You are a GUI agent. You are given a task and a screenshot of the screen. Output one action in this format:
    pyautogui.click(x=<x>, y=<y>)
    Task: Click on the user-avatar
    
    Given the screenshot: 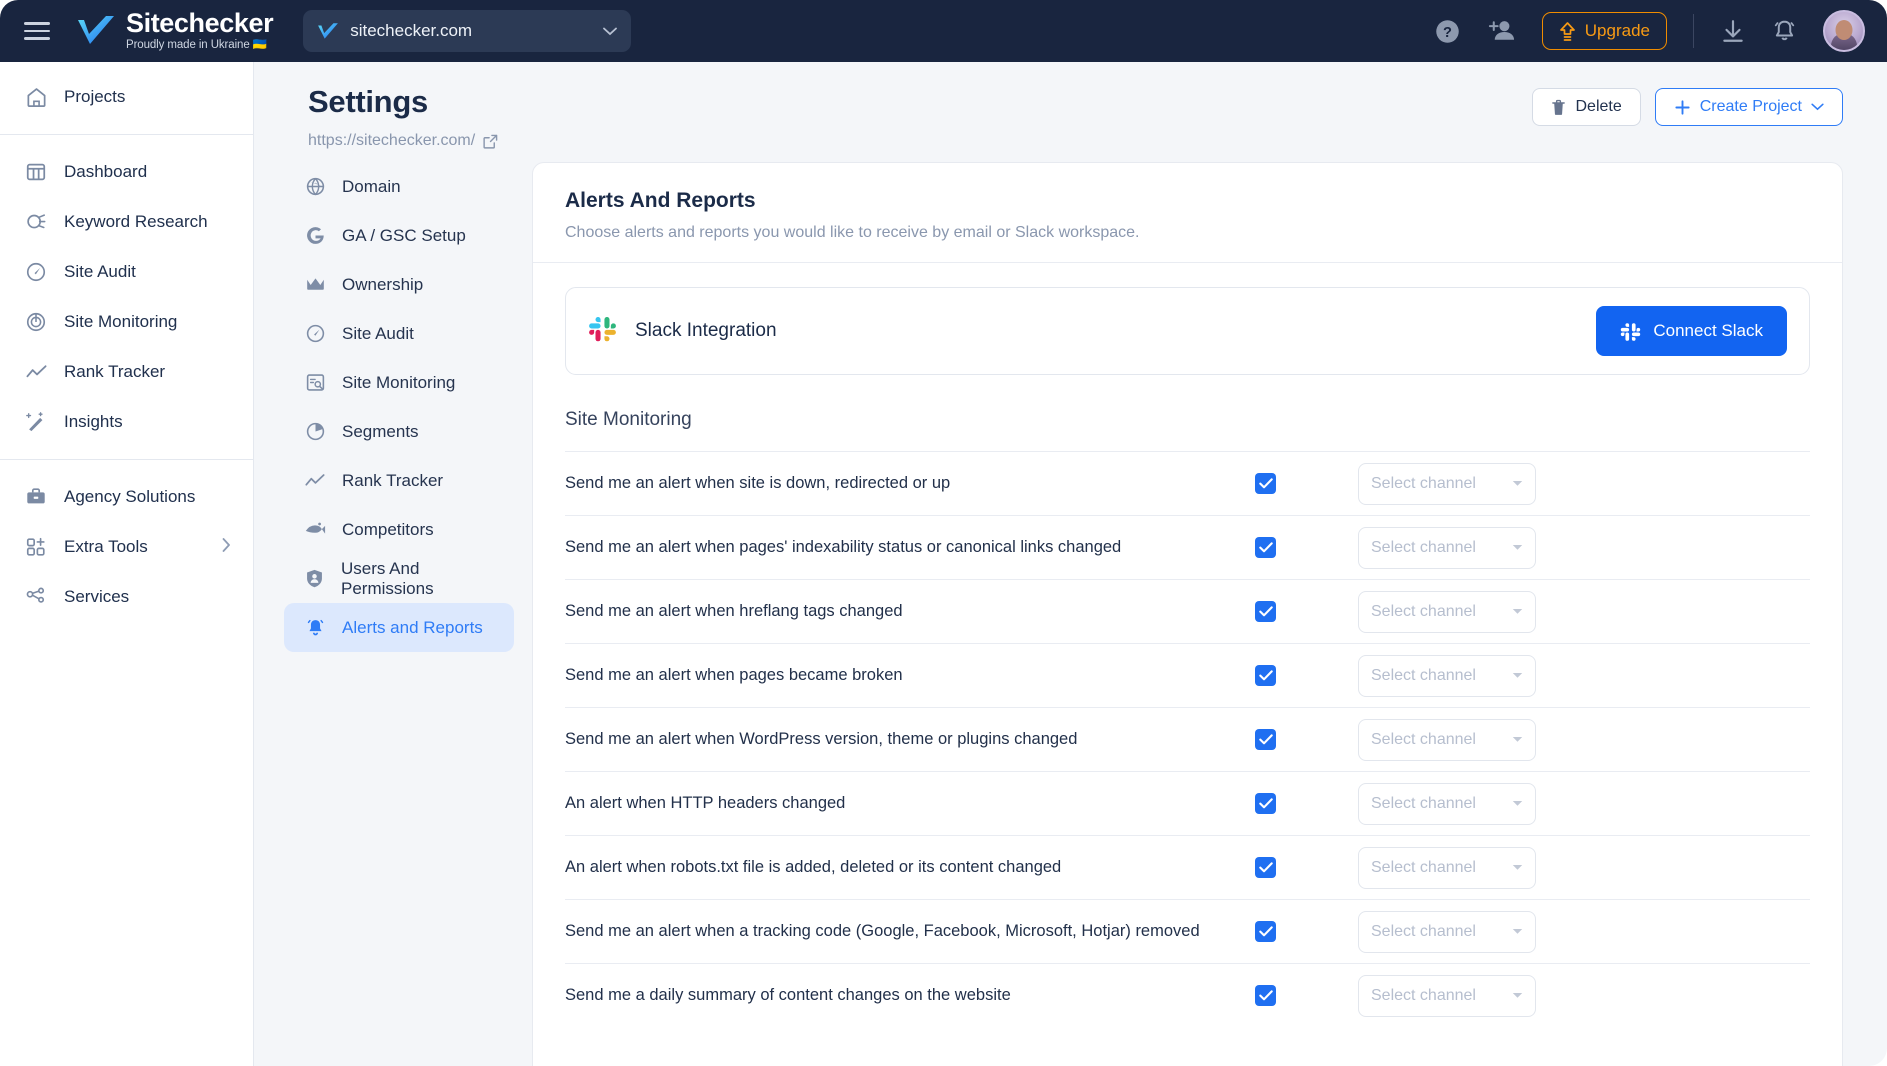 What is the action you would take?
    pyautogui.click(x=1844, y=31)
    